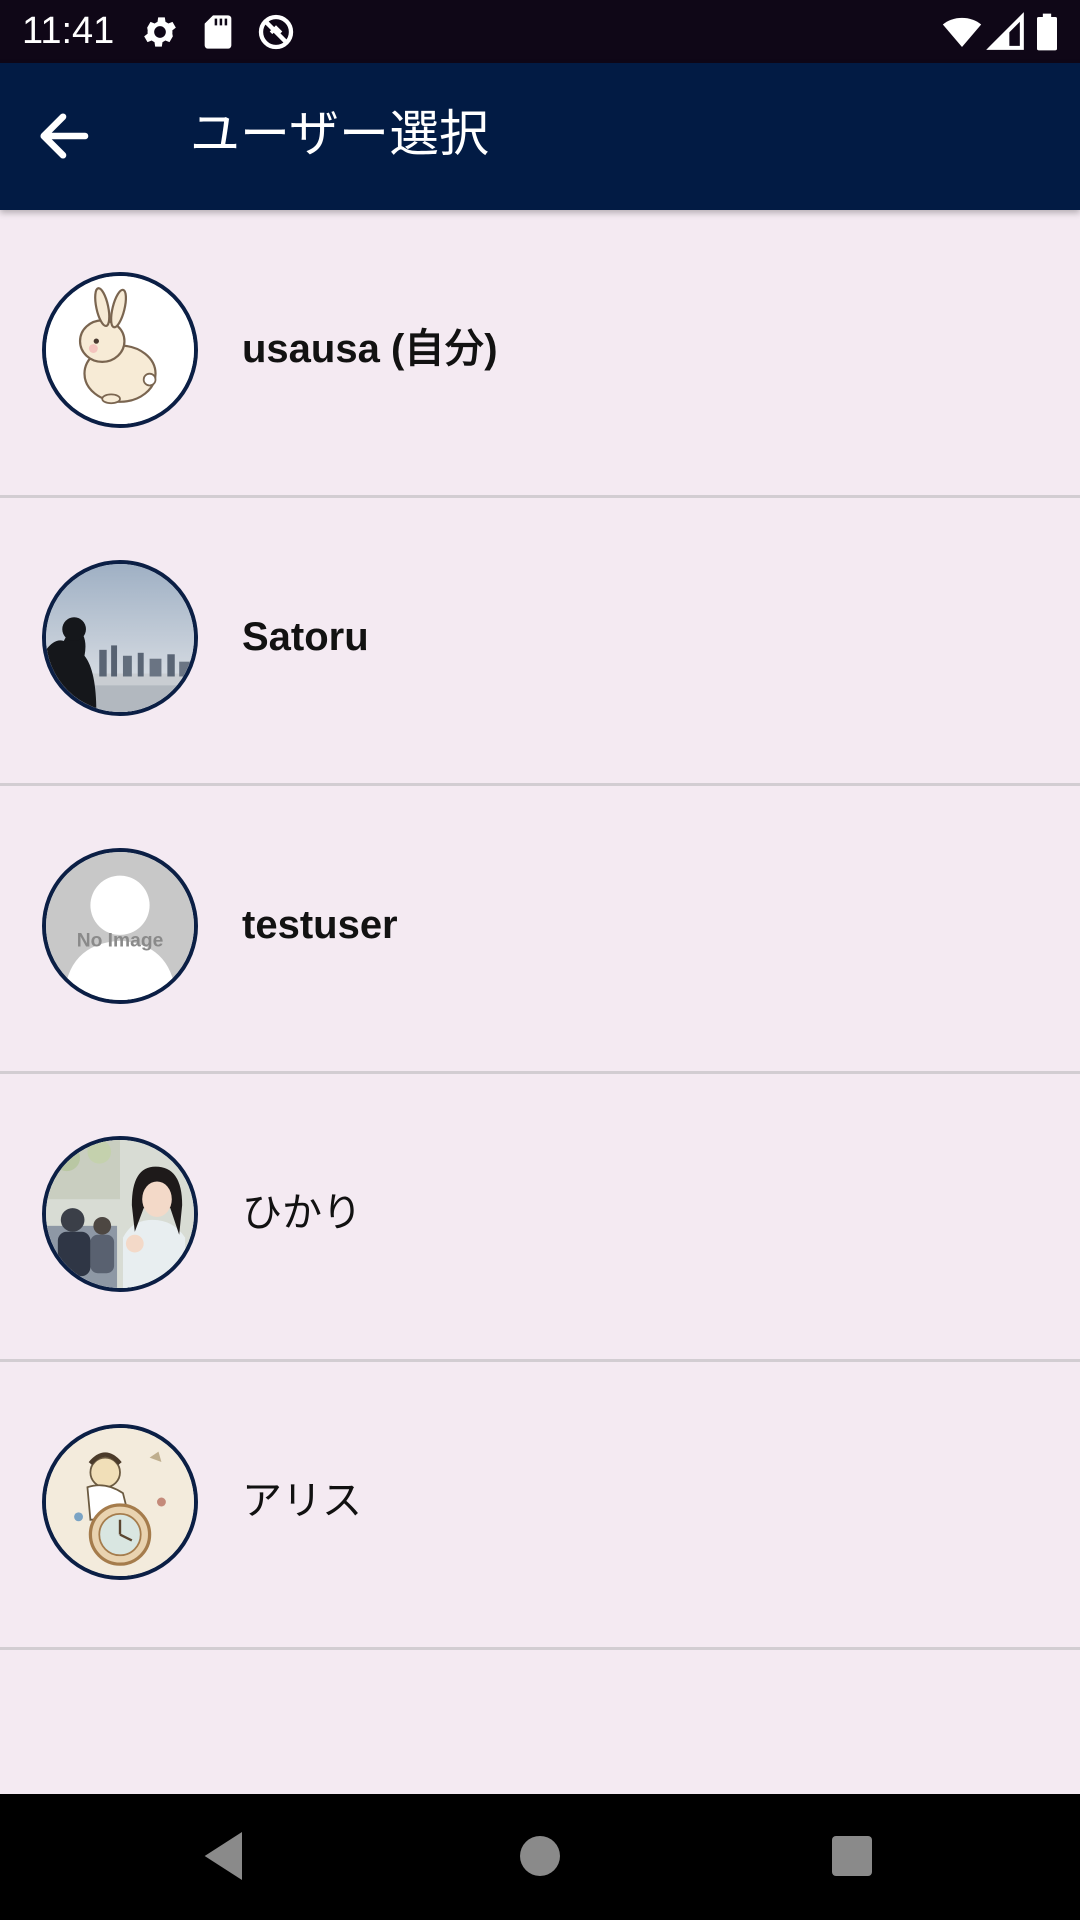 This screenshot has width=1080, height=1920. I want to click on arrow-back-icon, so click(64, 136).